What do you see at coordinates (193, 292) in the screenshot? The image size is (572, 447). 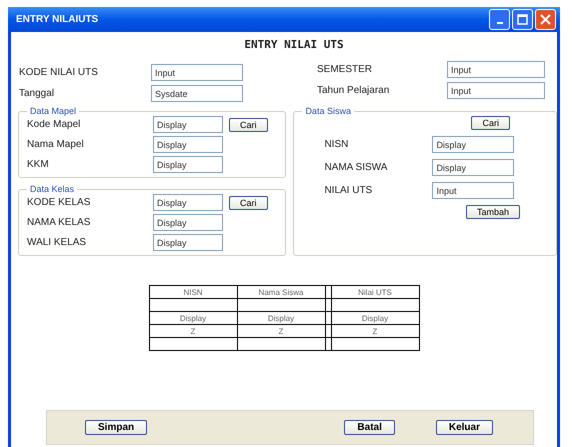 I see `column-header: NISN` at bounding box center [193, 292].